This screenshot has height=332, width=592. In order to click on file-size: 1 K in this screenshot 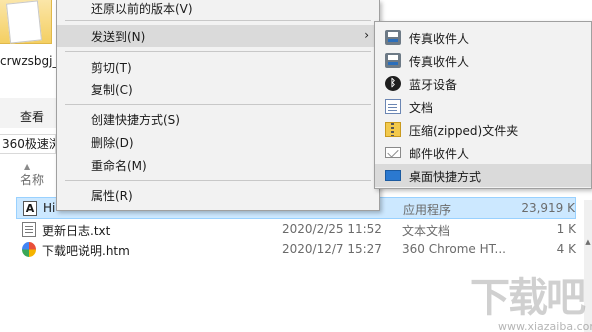, I will do `click(566, 229)`.